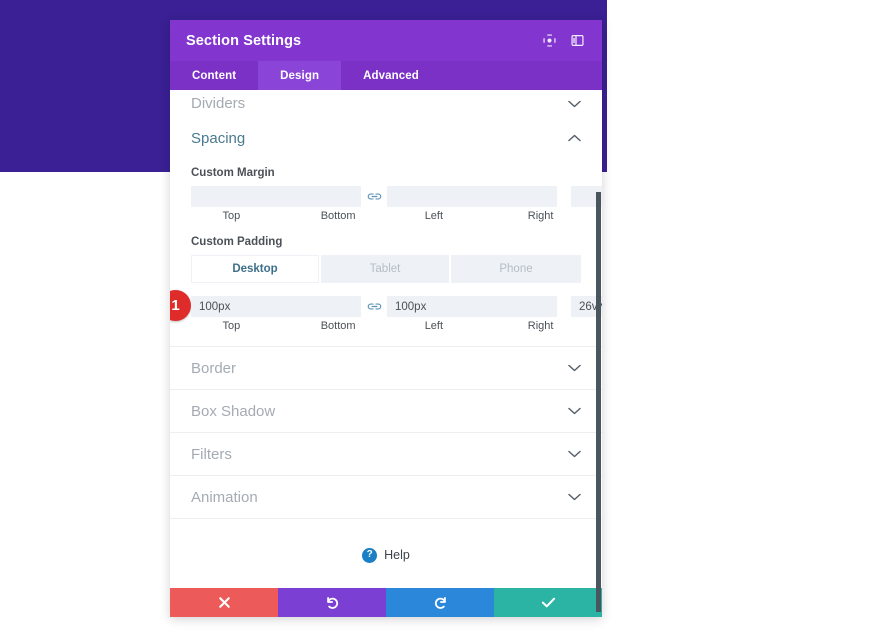 The width and height of the screenshot is (880, 642). What do you see at coordinates (231, 216) in the screenshot?
I see `caption-margin-top: Top` at bounding box center [231, 216].